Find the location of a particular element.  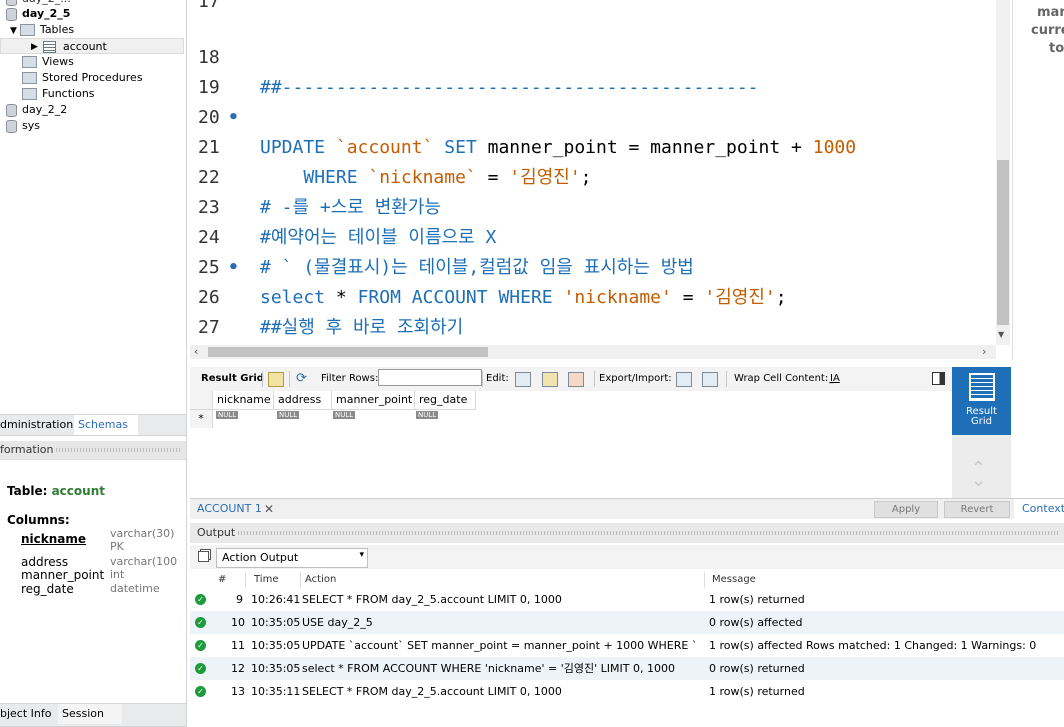

grid-corner is located at coordinates (201, 400).